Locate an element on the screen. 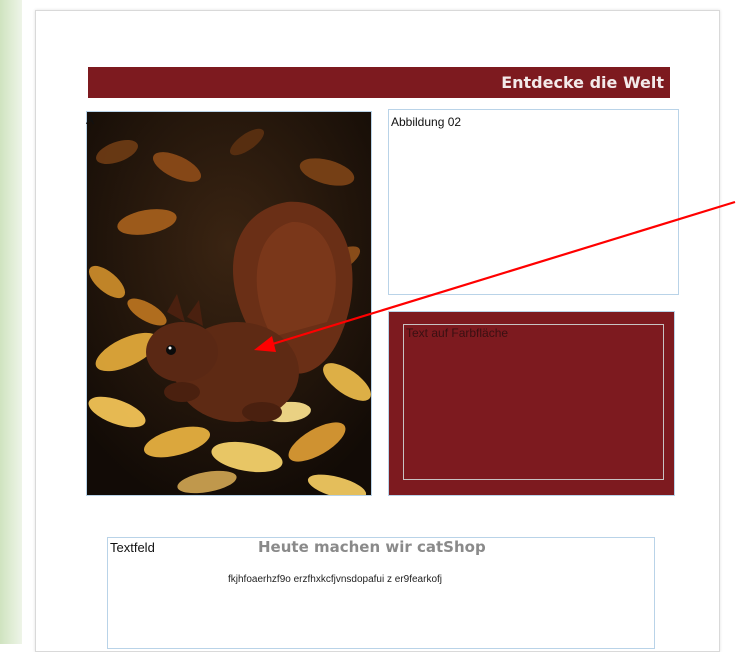 The width and height of the screenshot is (738, 652). color-box: Text auf Farbfläche is located at coordinates (531, 403).